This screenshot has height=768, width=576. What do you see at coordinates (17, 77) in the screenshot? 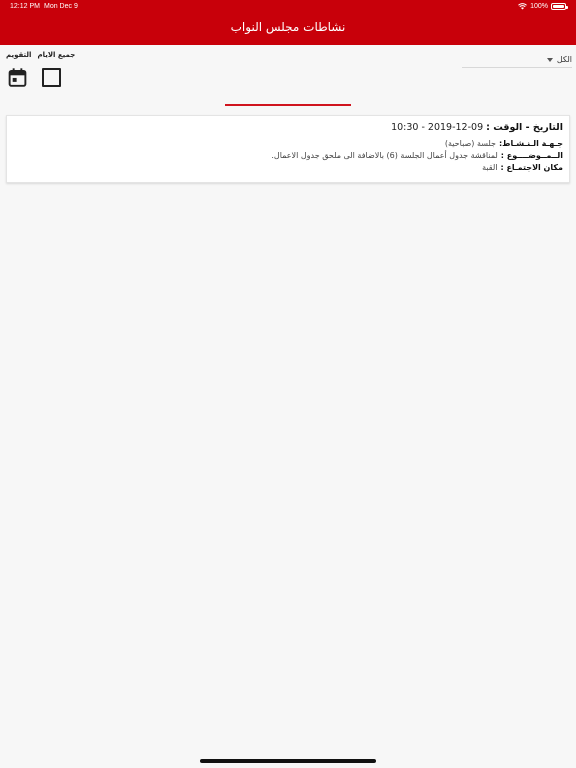
I see `calendar-icon` at bounding box center [17, 77].